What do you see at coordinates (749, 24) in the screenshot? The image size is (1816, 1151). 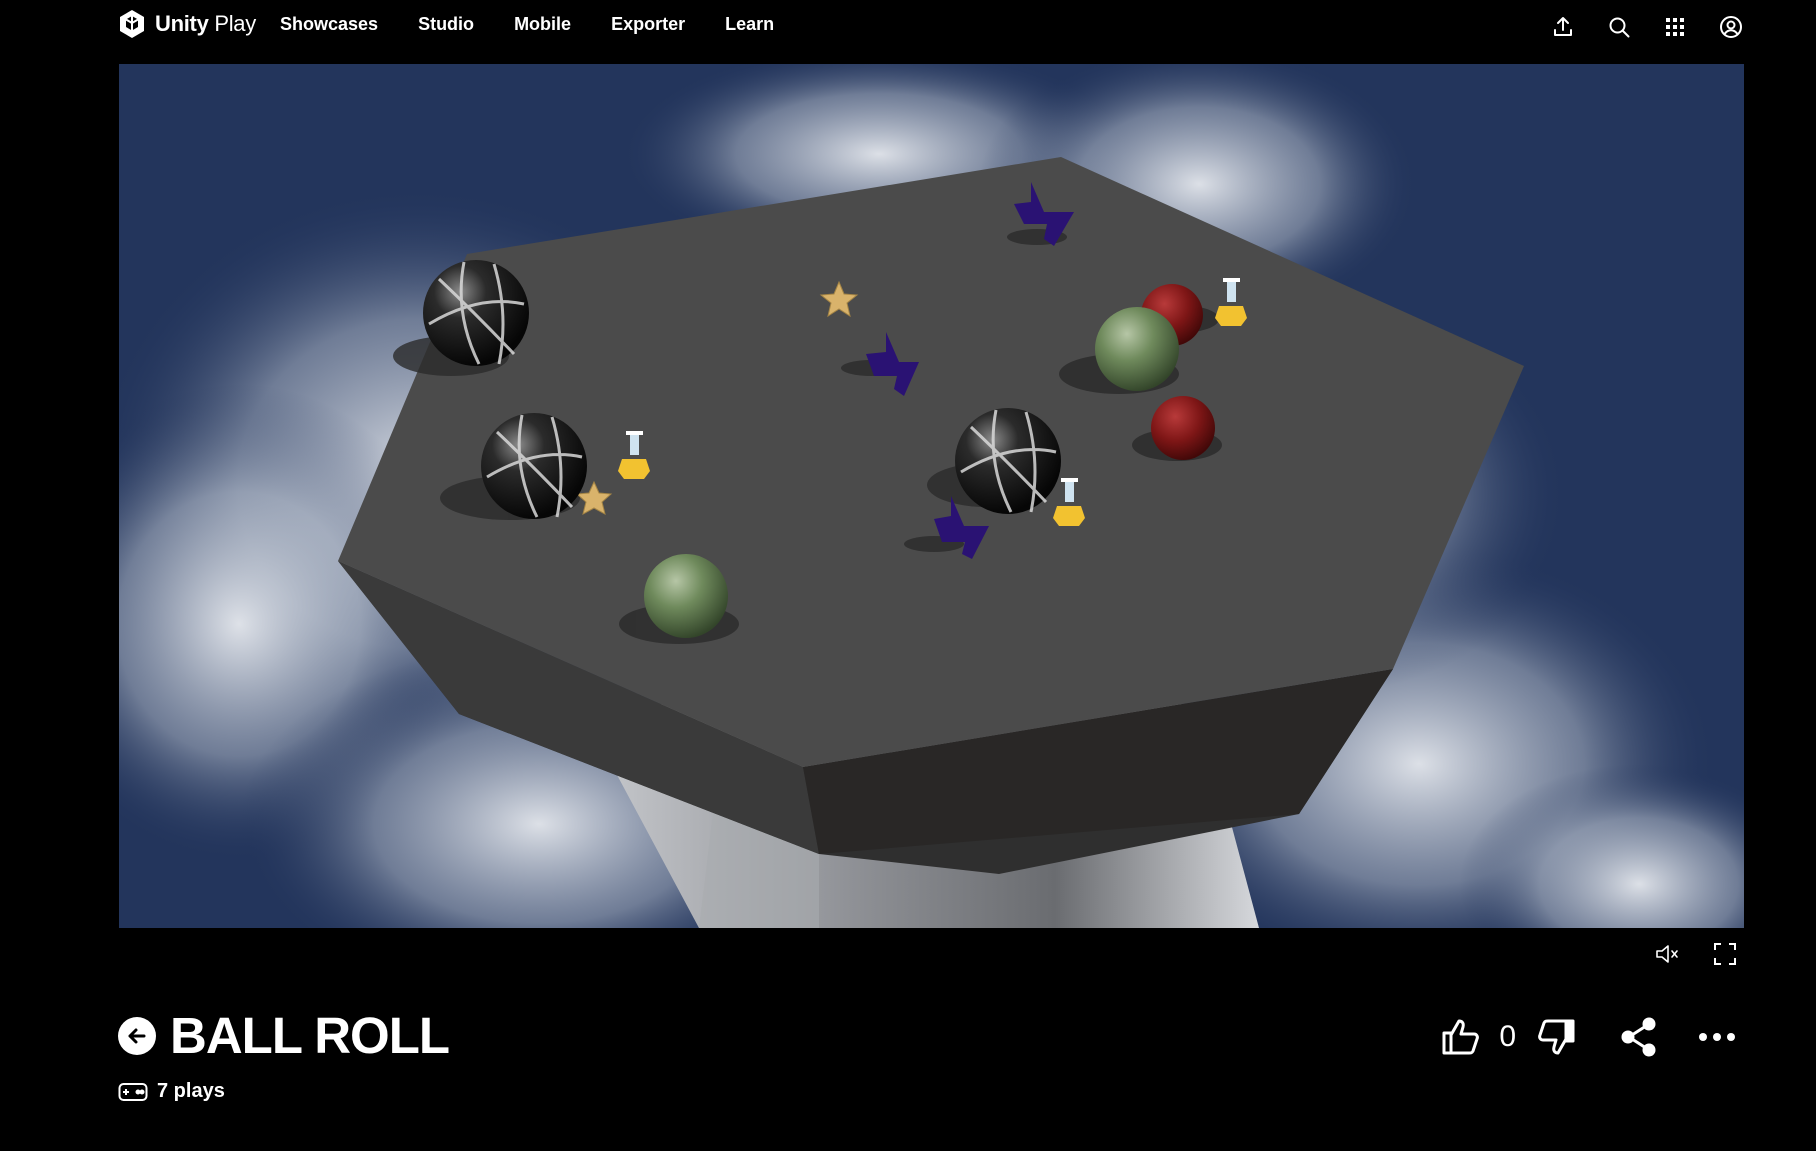 I see `nav-link-learn: Learn` at bounding box center [749, 24].